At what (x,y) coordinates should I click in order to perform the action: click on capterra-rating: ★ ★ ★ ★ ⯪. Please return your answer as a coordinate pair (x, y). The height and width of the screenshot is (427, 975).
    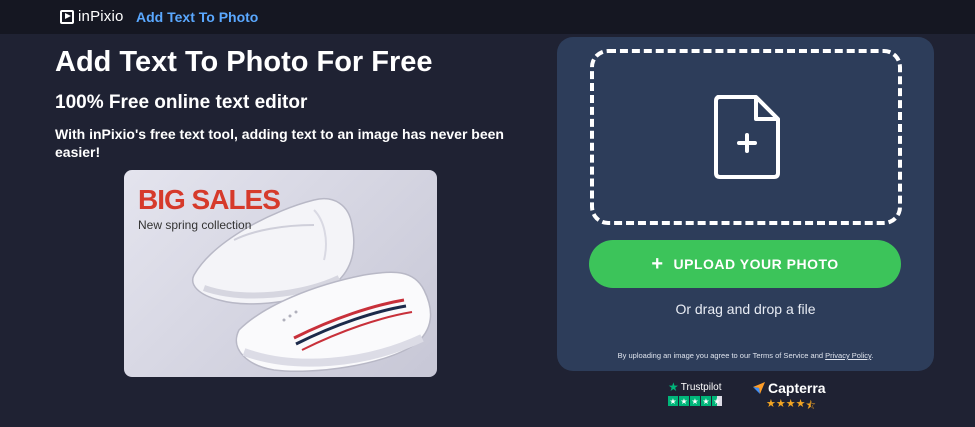
    Looking at the image, I should click on (796, 406).